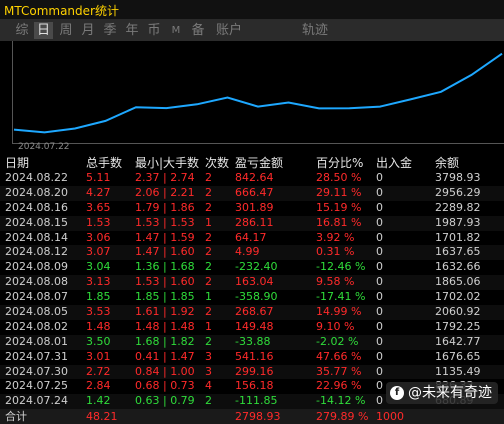 This screenshot has width=504, height=424. I want to click on watermark-text: @未来有奇迹, so click(450, 393).